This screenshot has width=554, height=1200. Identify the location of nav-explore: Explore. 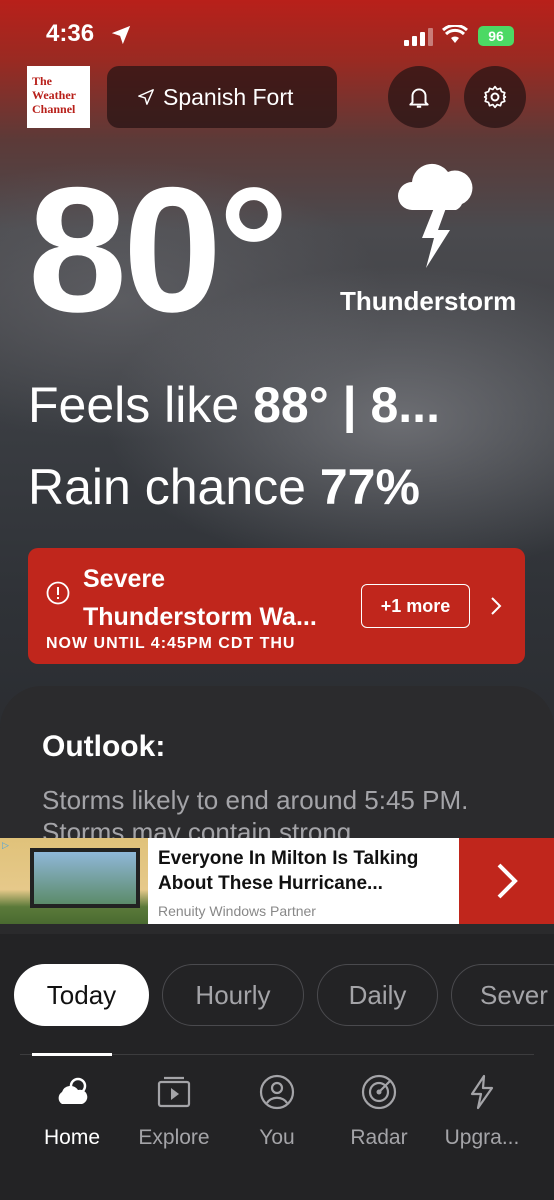
(174, 1111).